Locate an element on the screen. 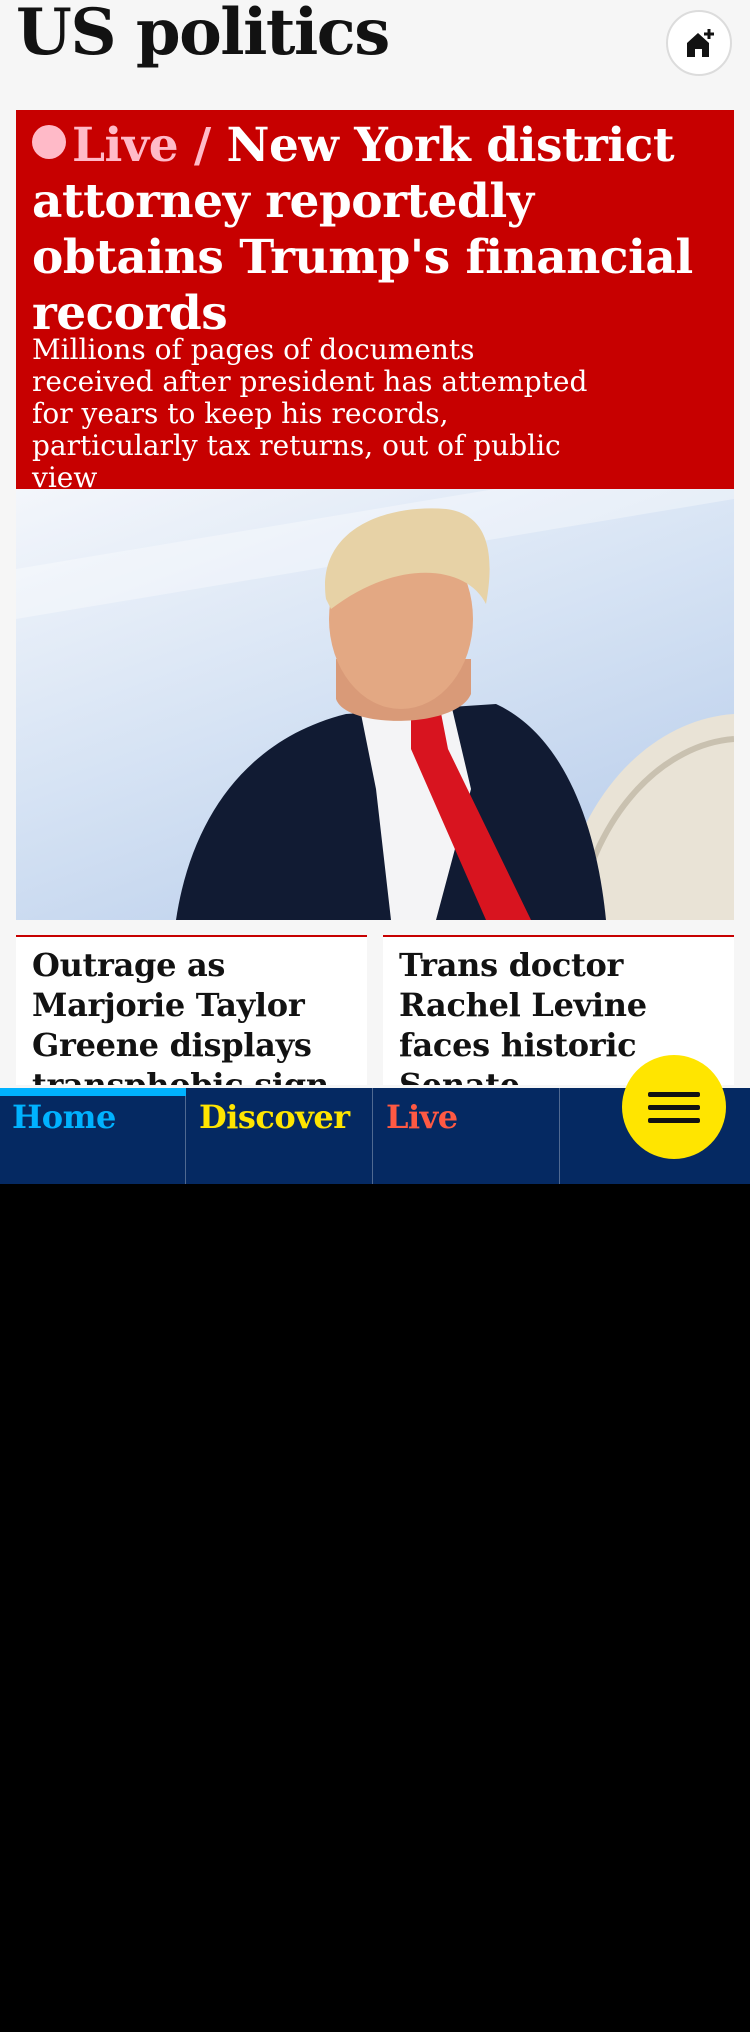 The height and width of the screenshot is (2032, 750). tab-label: Live is located at coordinates (422, 1117).